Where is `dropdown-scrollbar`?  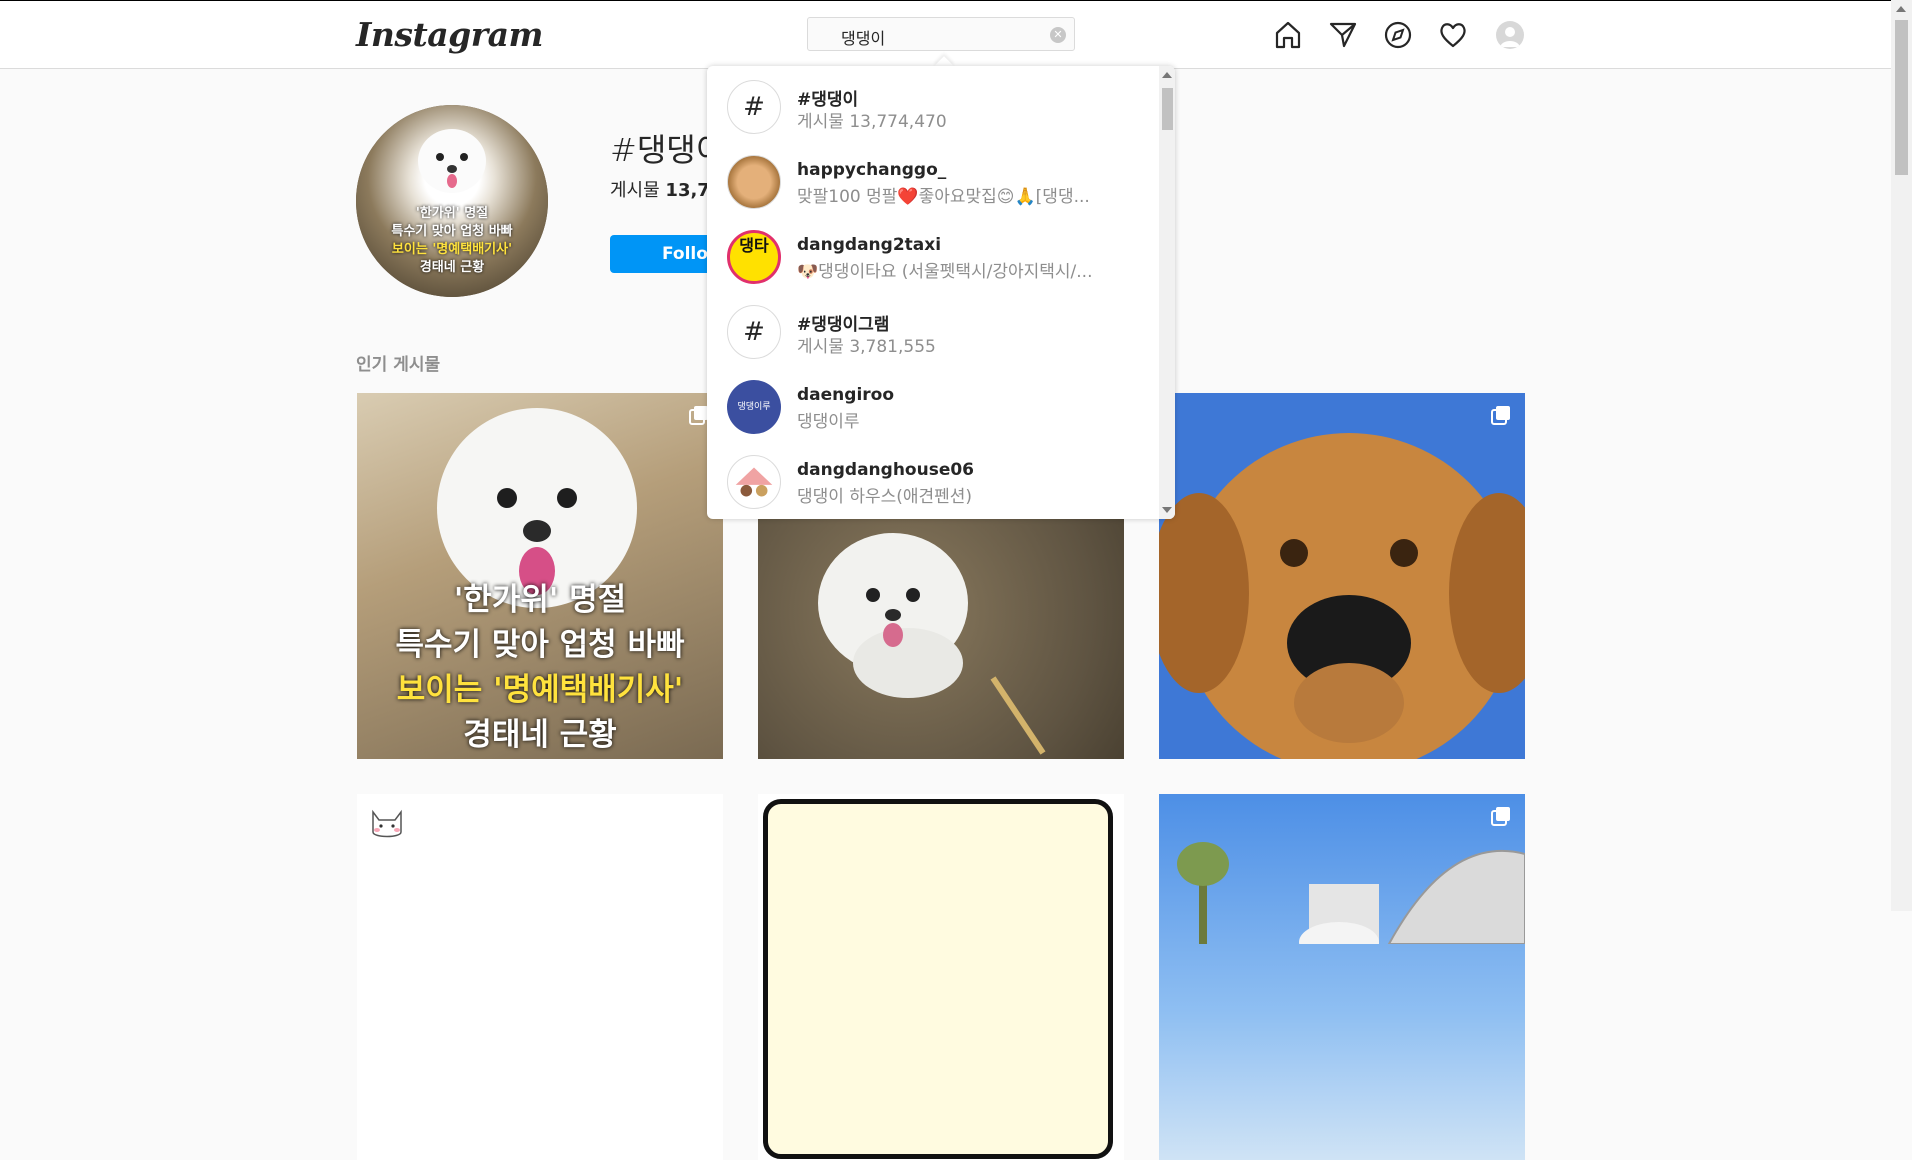
dropdown-scrollbar is located at coordinates (1167, 292).